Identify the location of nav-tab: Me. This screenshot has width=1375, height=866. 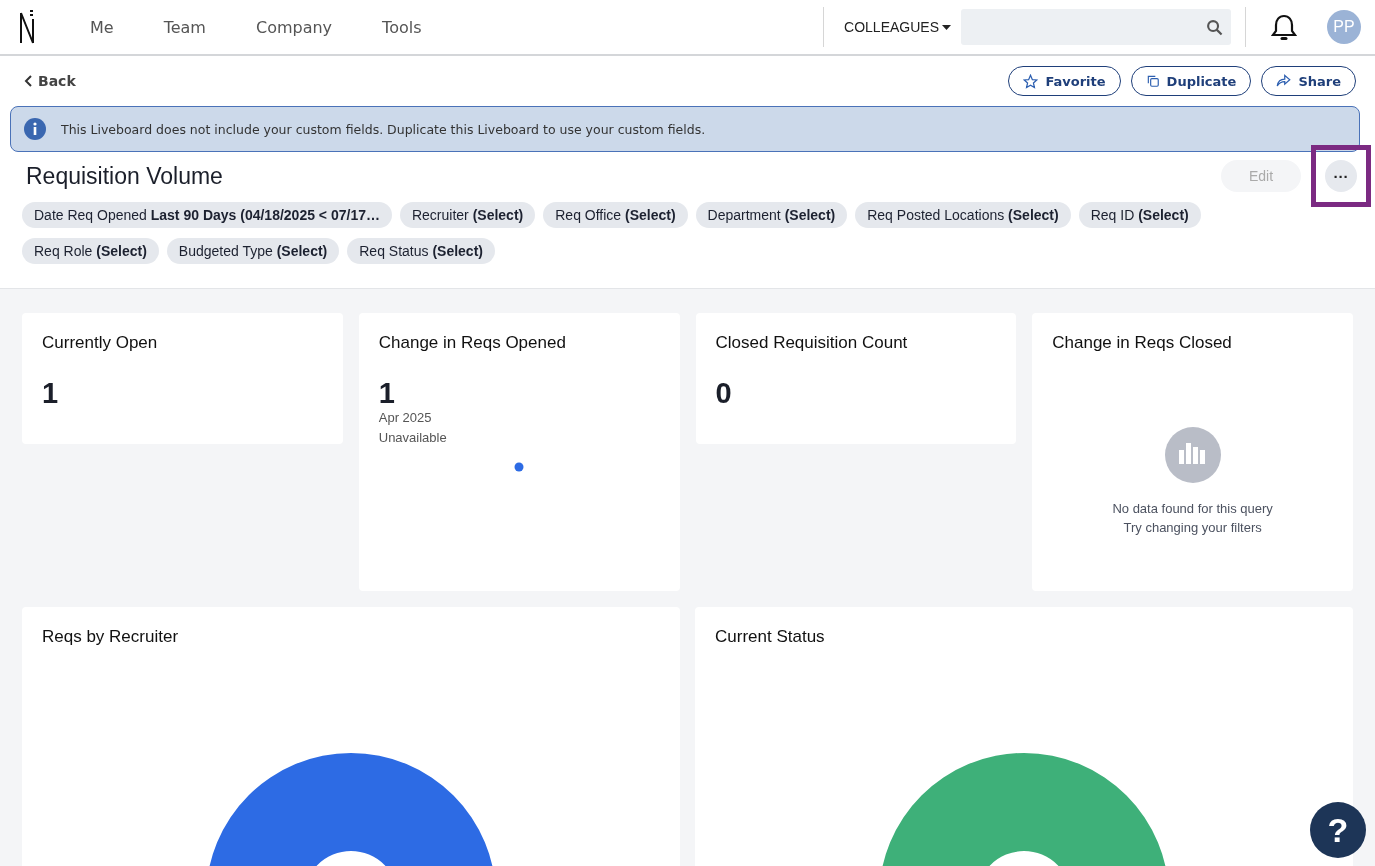
(102, 27).